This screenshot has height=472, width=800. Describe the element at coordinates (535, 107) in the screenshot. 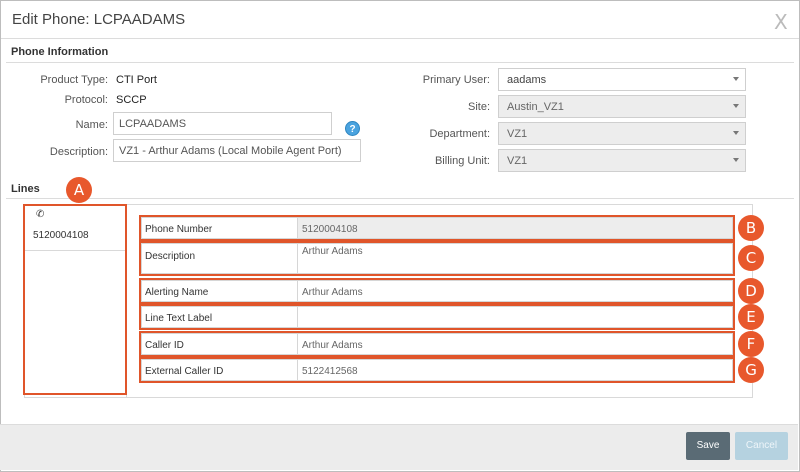

I see `site-value: Austin_VZ1` at that location.